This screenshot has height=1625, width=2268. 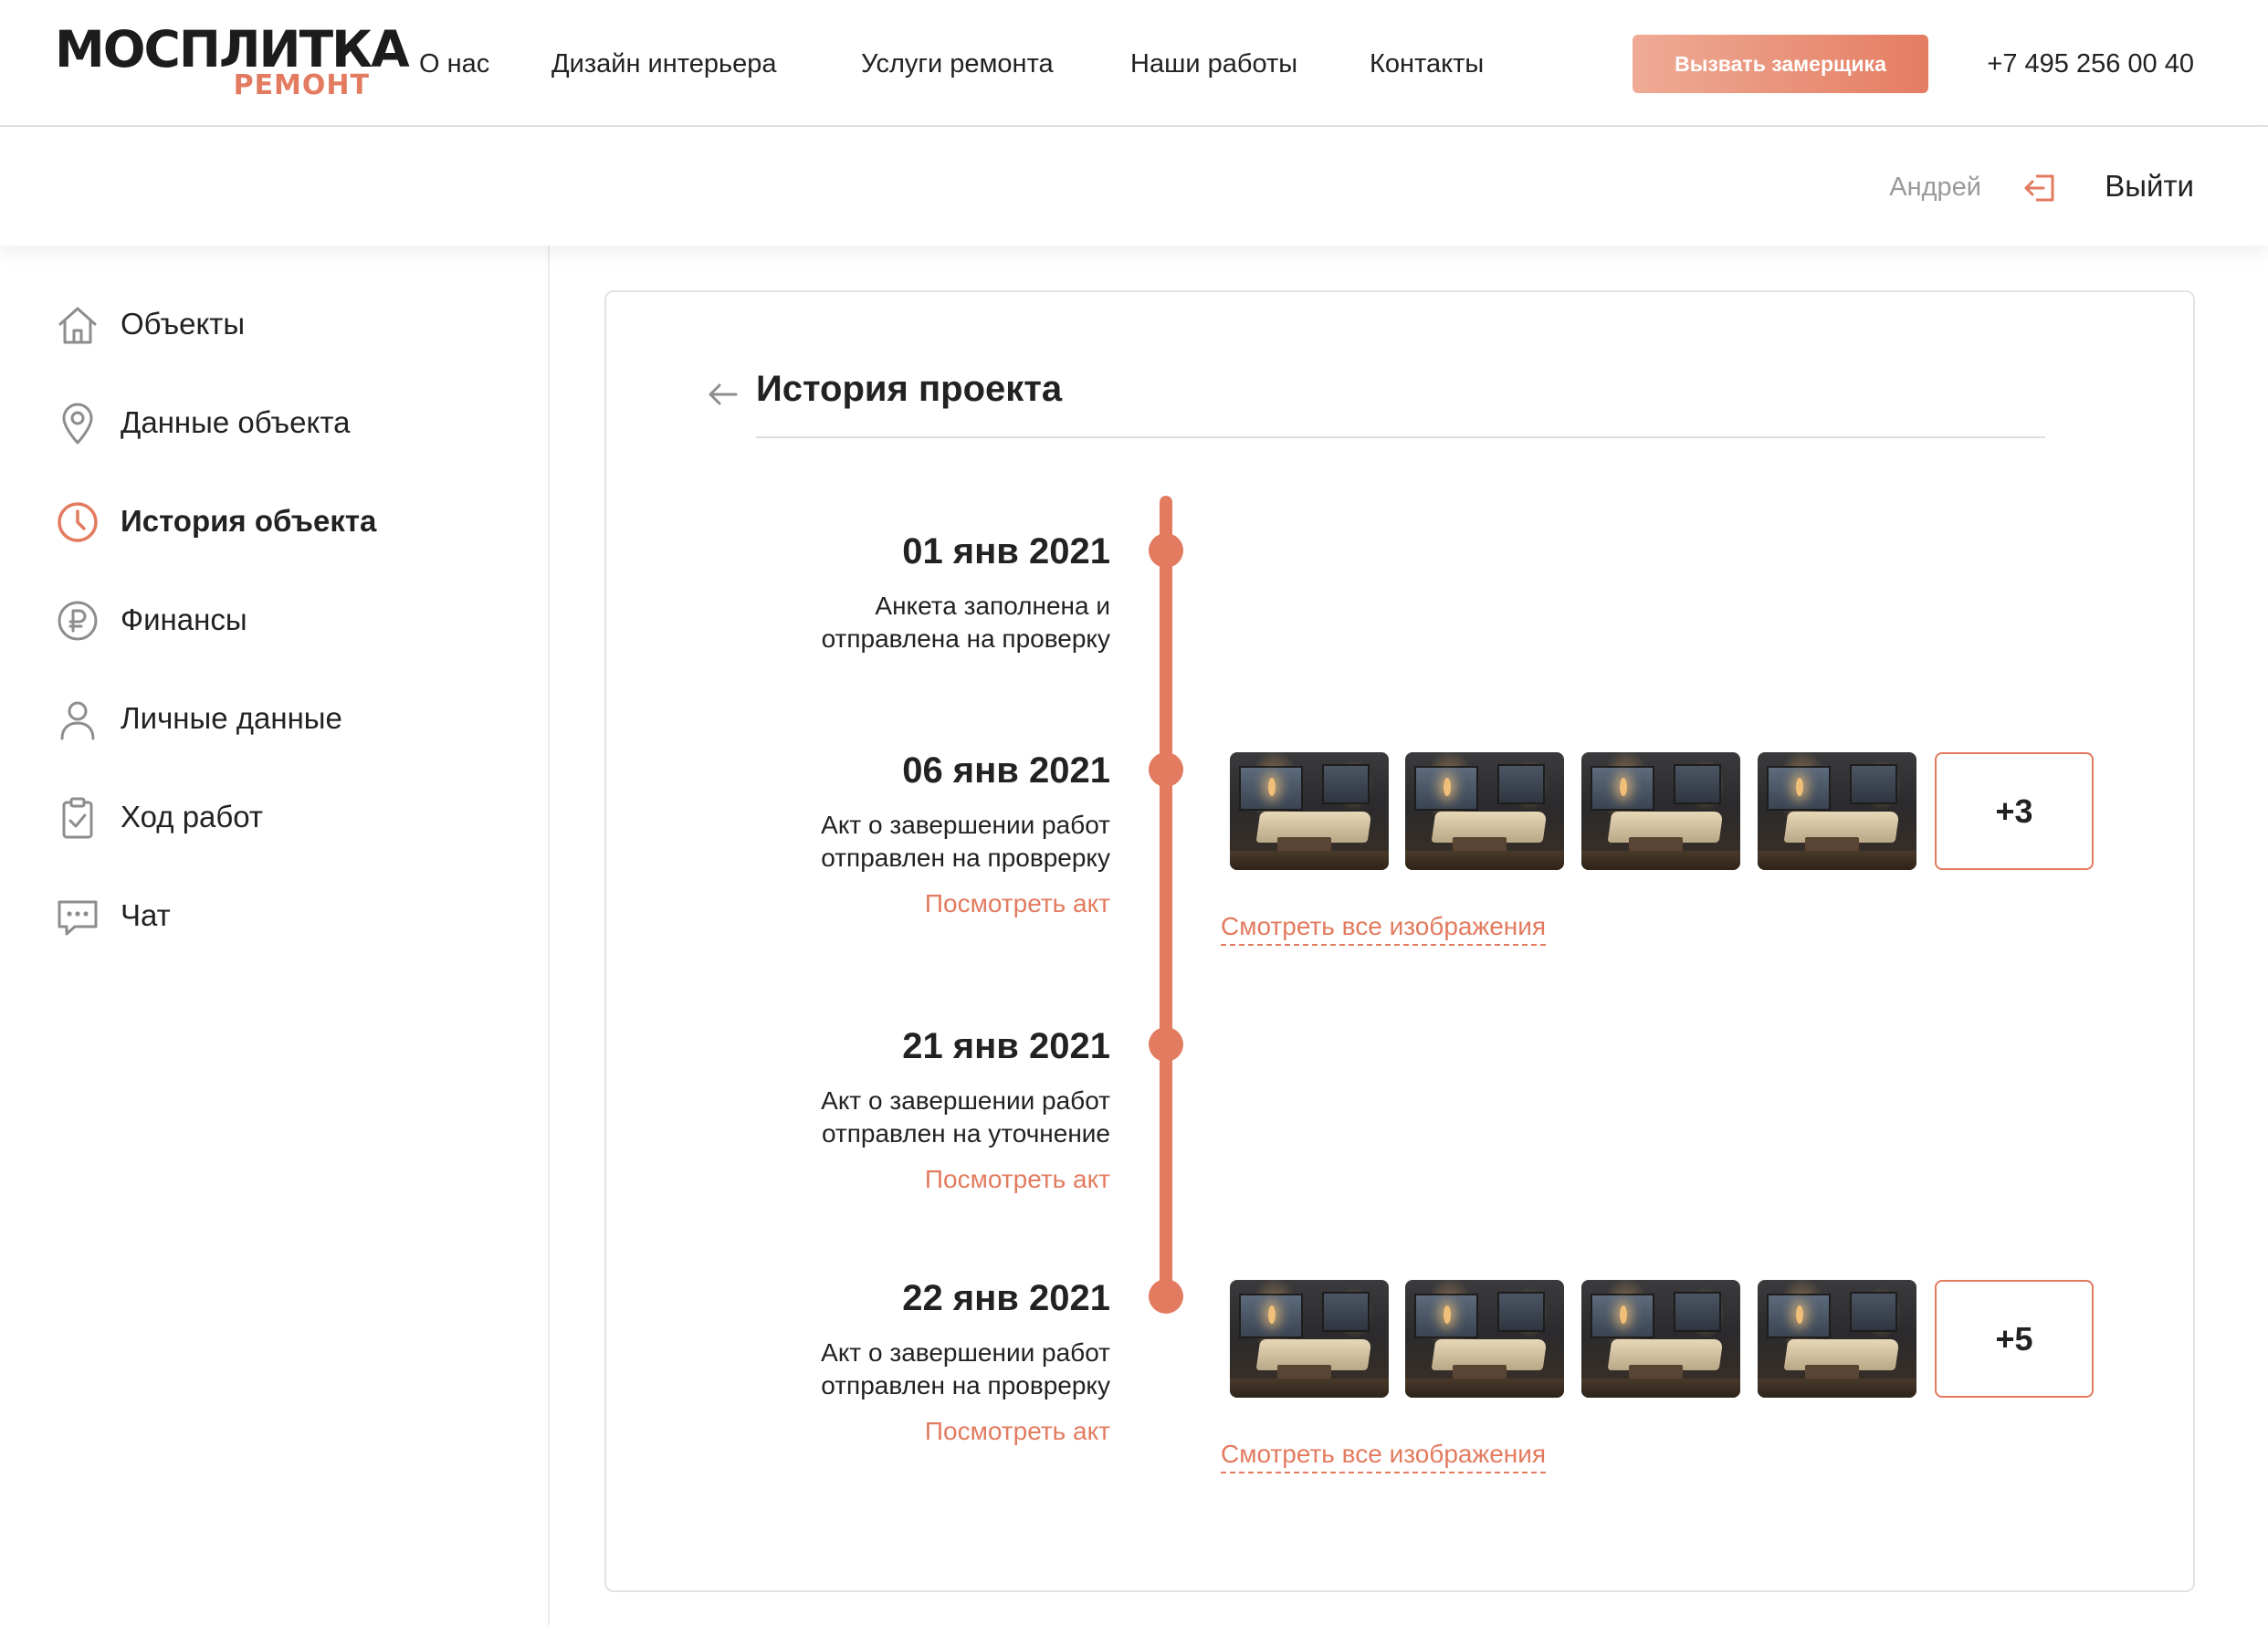 What do you see at coordinates (78, 424) in the screenshot?
I see `location-pin-icon` at bounding box center [78, 424].